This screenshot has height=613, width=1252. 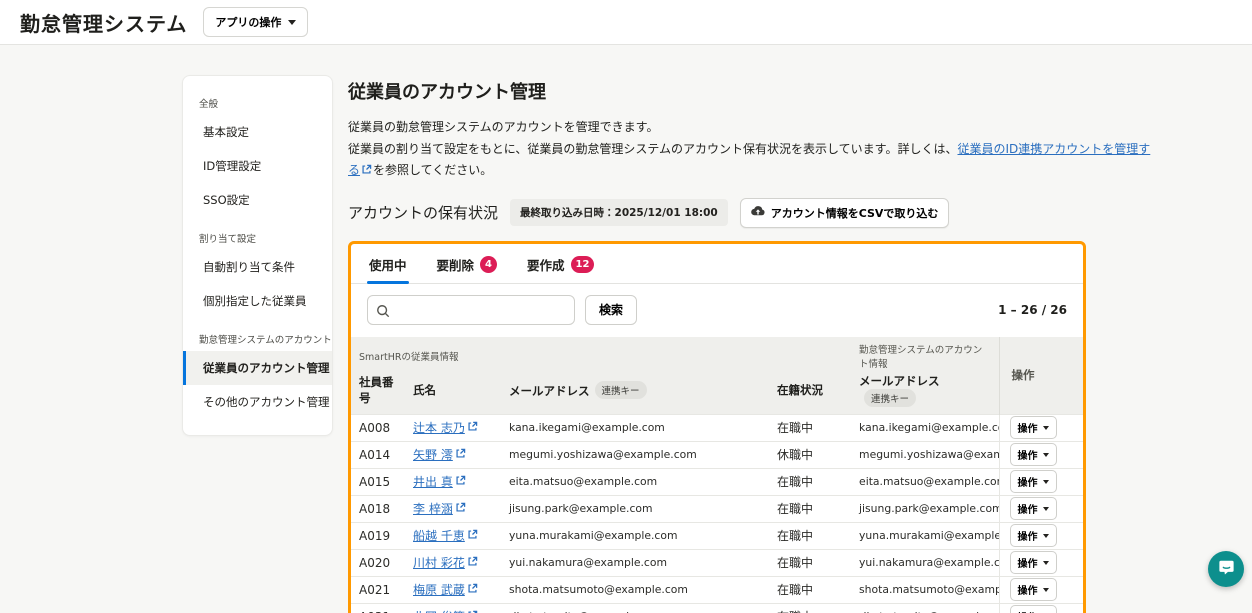 I want to click on name-cell: 北岡 俊範, so click(x=453, y=607).